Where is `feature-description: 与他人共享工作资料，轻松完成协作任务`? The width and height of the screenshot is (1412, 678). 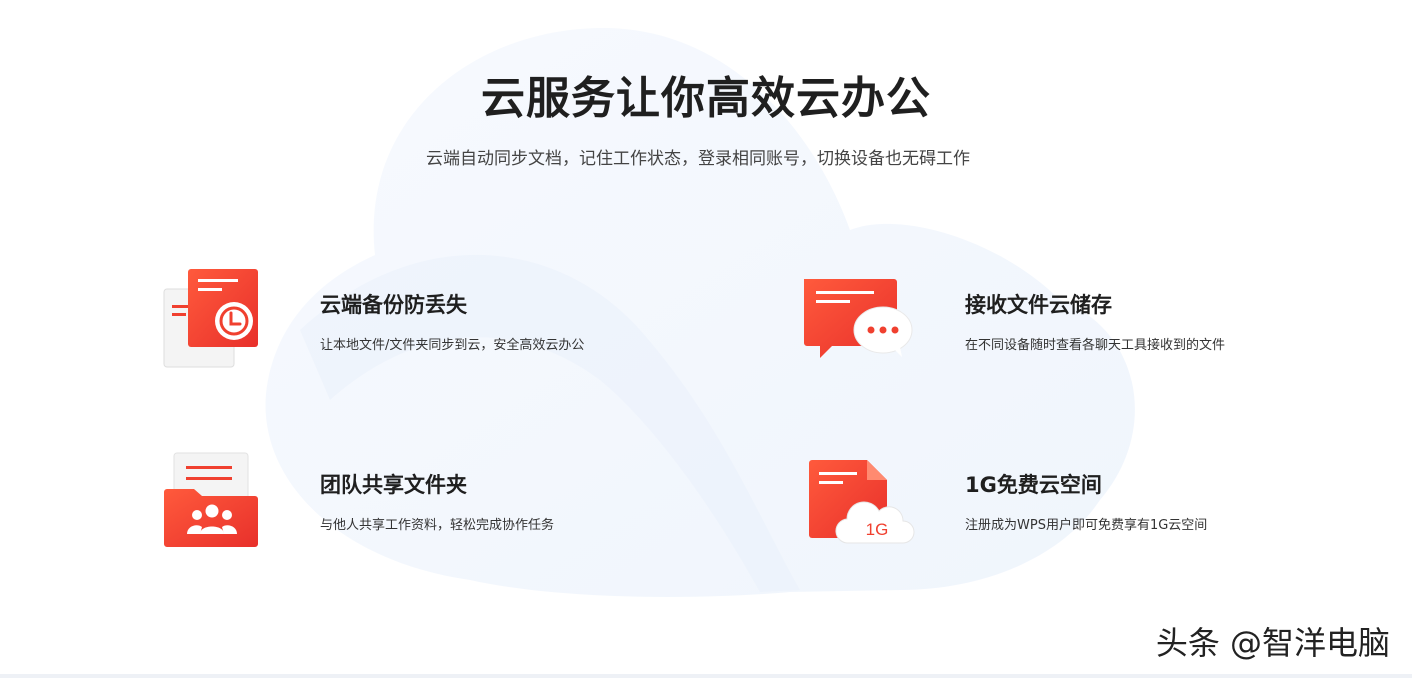
feature-description: 与他人共享工作资料，轻松完成协作任务 is located at coordinates (437, 525).